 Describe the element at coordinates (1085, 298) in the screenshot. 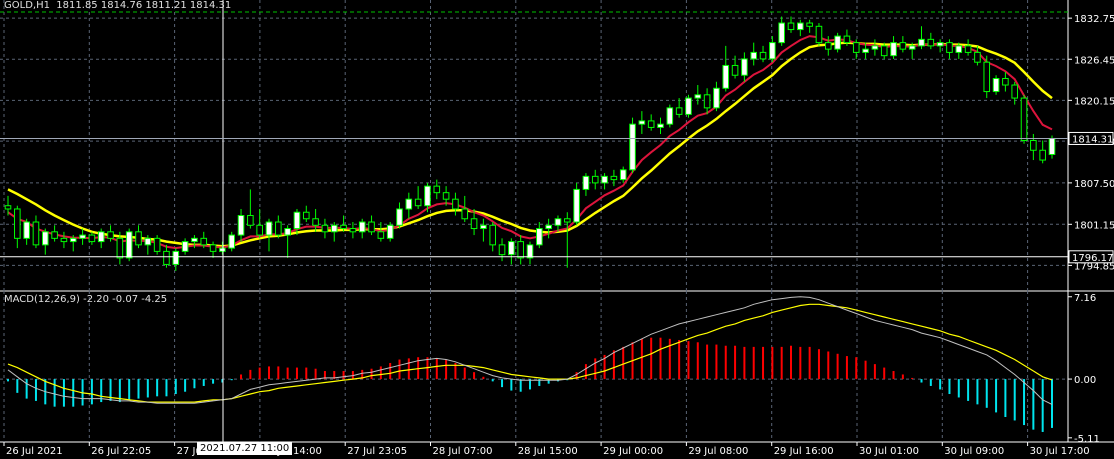

I see `macd-tick-label: 7.16` at that location.